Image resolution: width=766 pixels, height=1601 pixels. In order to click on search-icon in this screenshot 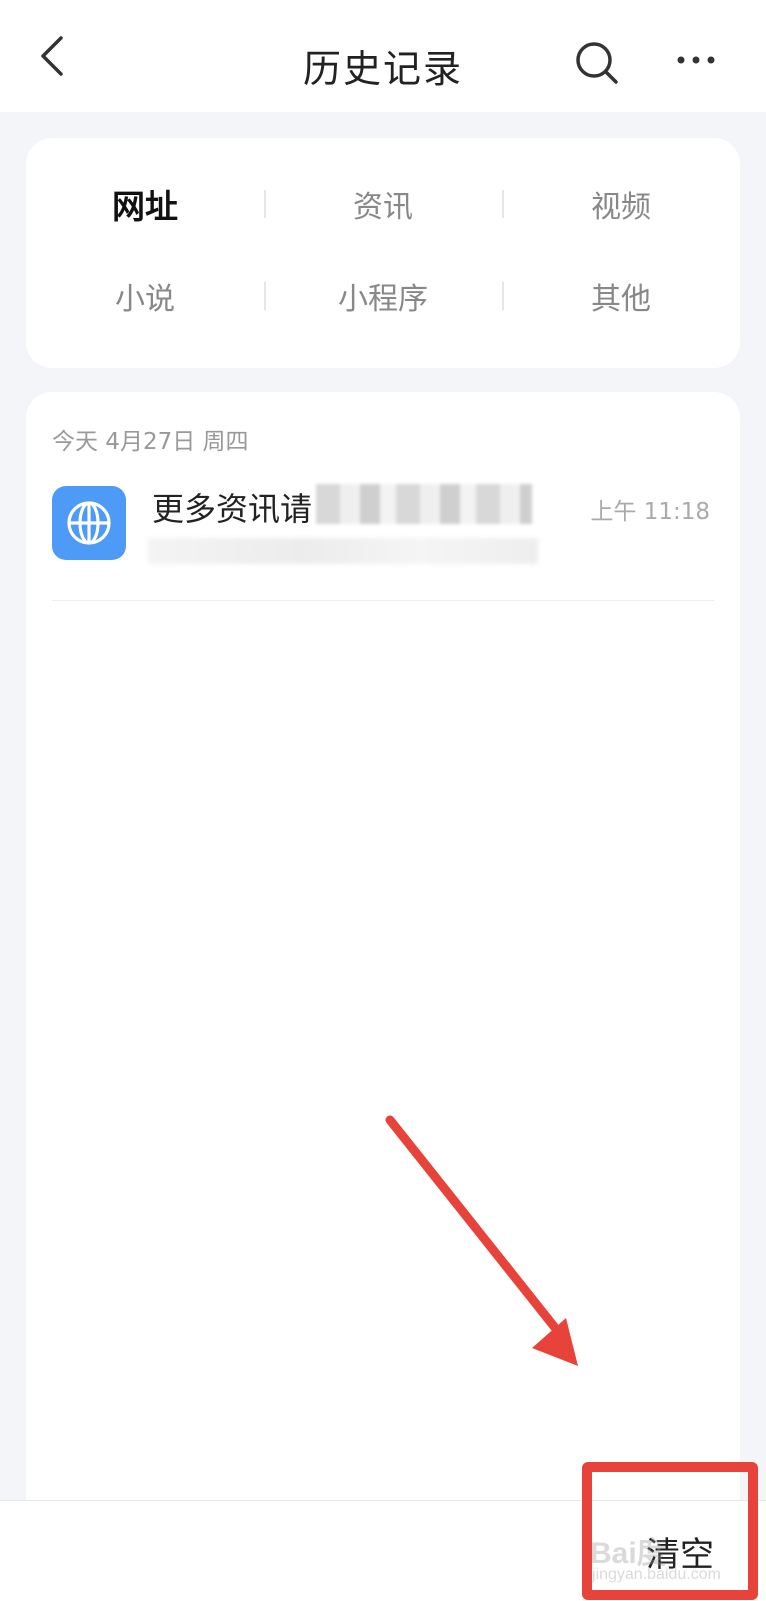, I will do `click(597, 63)`.